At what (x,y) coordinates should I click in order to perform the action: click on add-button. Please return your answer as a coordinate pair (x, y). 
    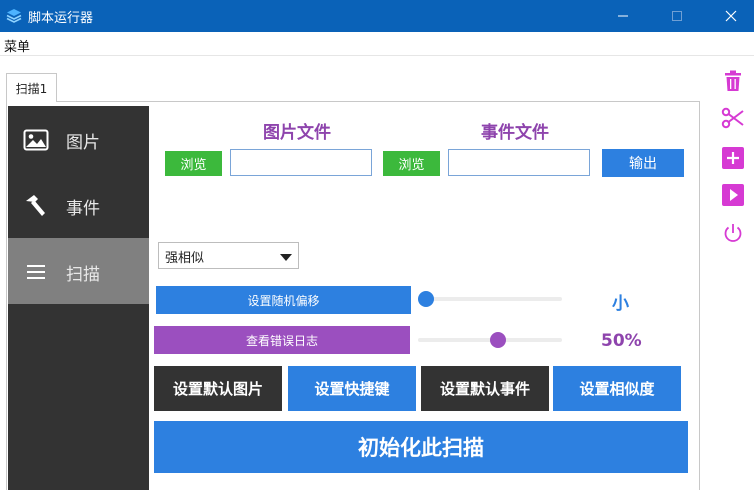
    Looking at the image, I should click on (733, 158).